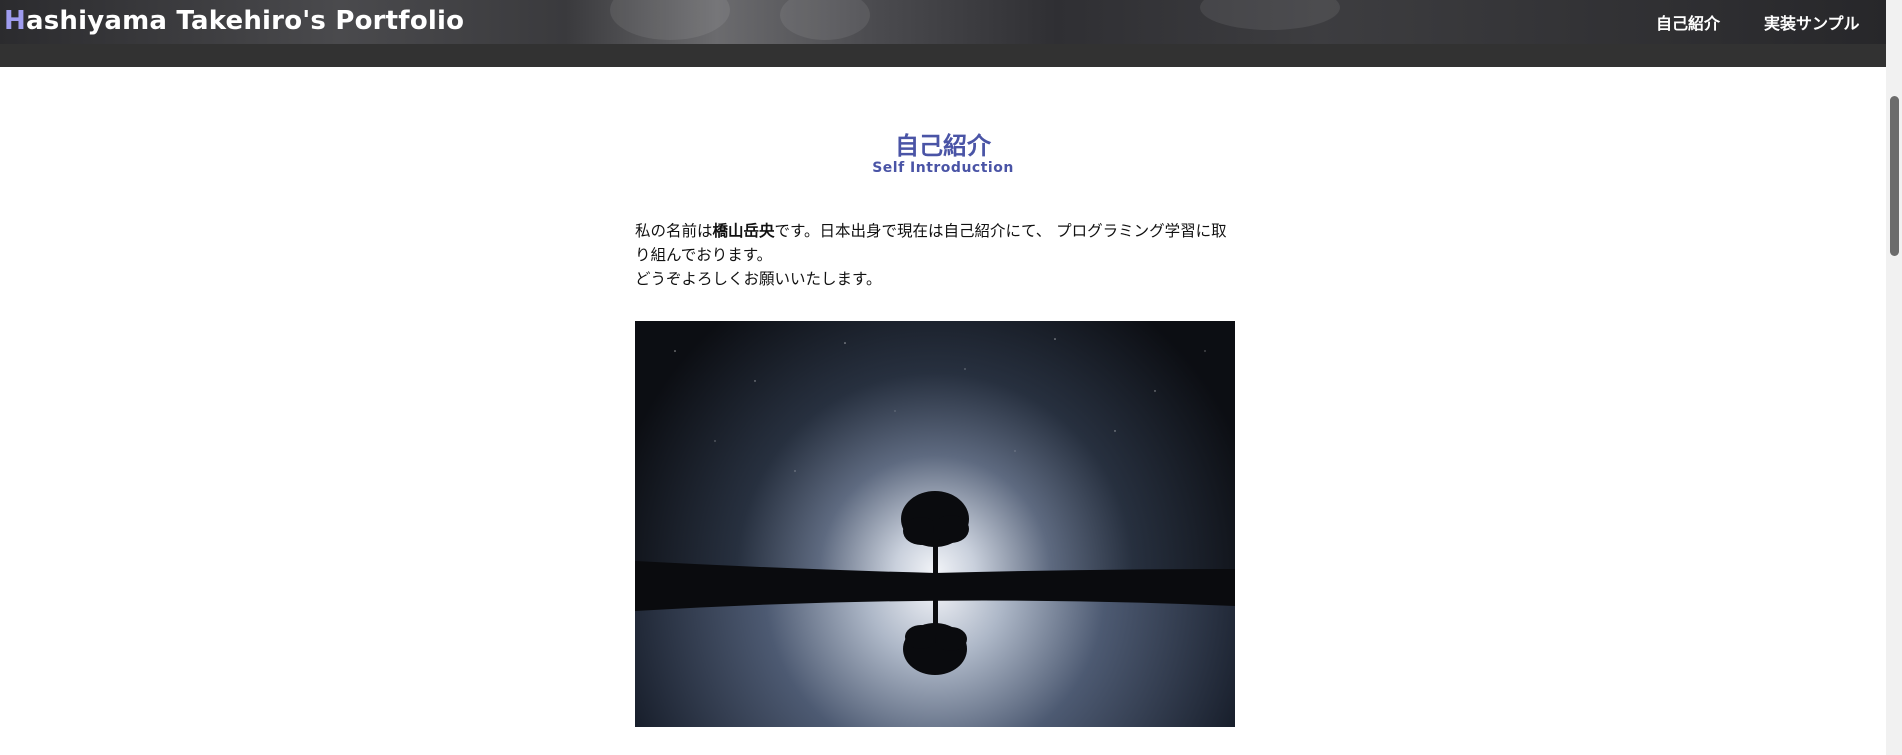 The width and height of the screenshot is (1902, 755). What do you see at coordinates (674, 231) in the screenshot?
I see `intro-before-name: 私の名前は` at bounding box center [674, 231].